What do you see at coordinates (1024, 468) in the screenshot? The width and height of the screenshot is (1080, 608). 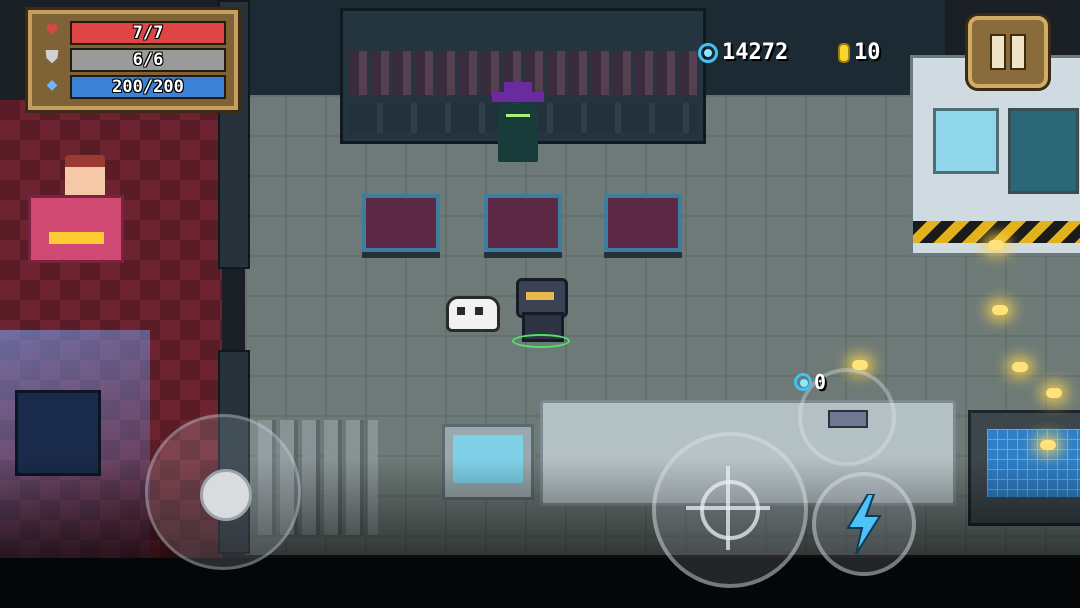 I see `blueprint-table` at bounding box center [1024, 468].